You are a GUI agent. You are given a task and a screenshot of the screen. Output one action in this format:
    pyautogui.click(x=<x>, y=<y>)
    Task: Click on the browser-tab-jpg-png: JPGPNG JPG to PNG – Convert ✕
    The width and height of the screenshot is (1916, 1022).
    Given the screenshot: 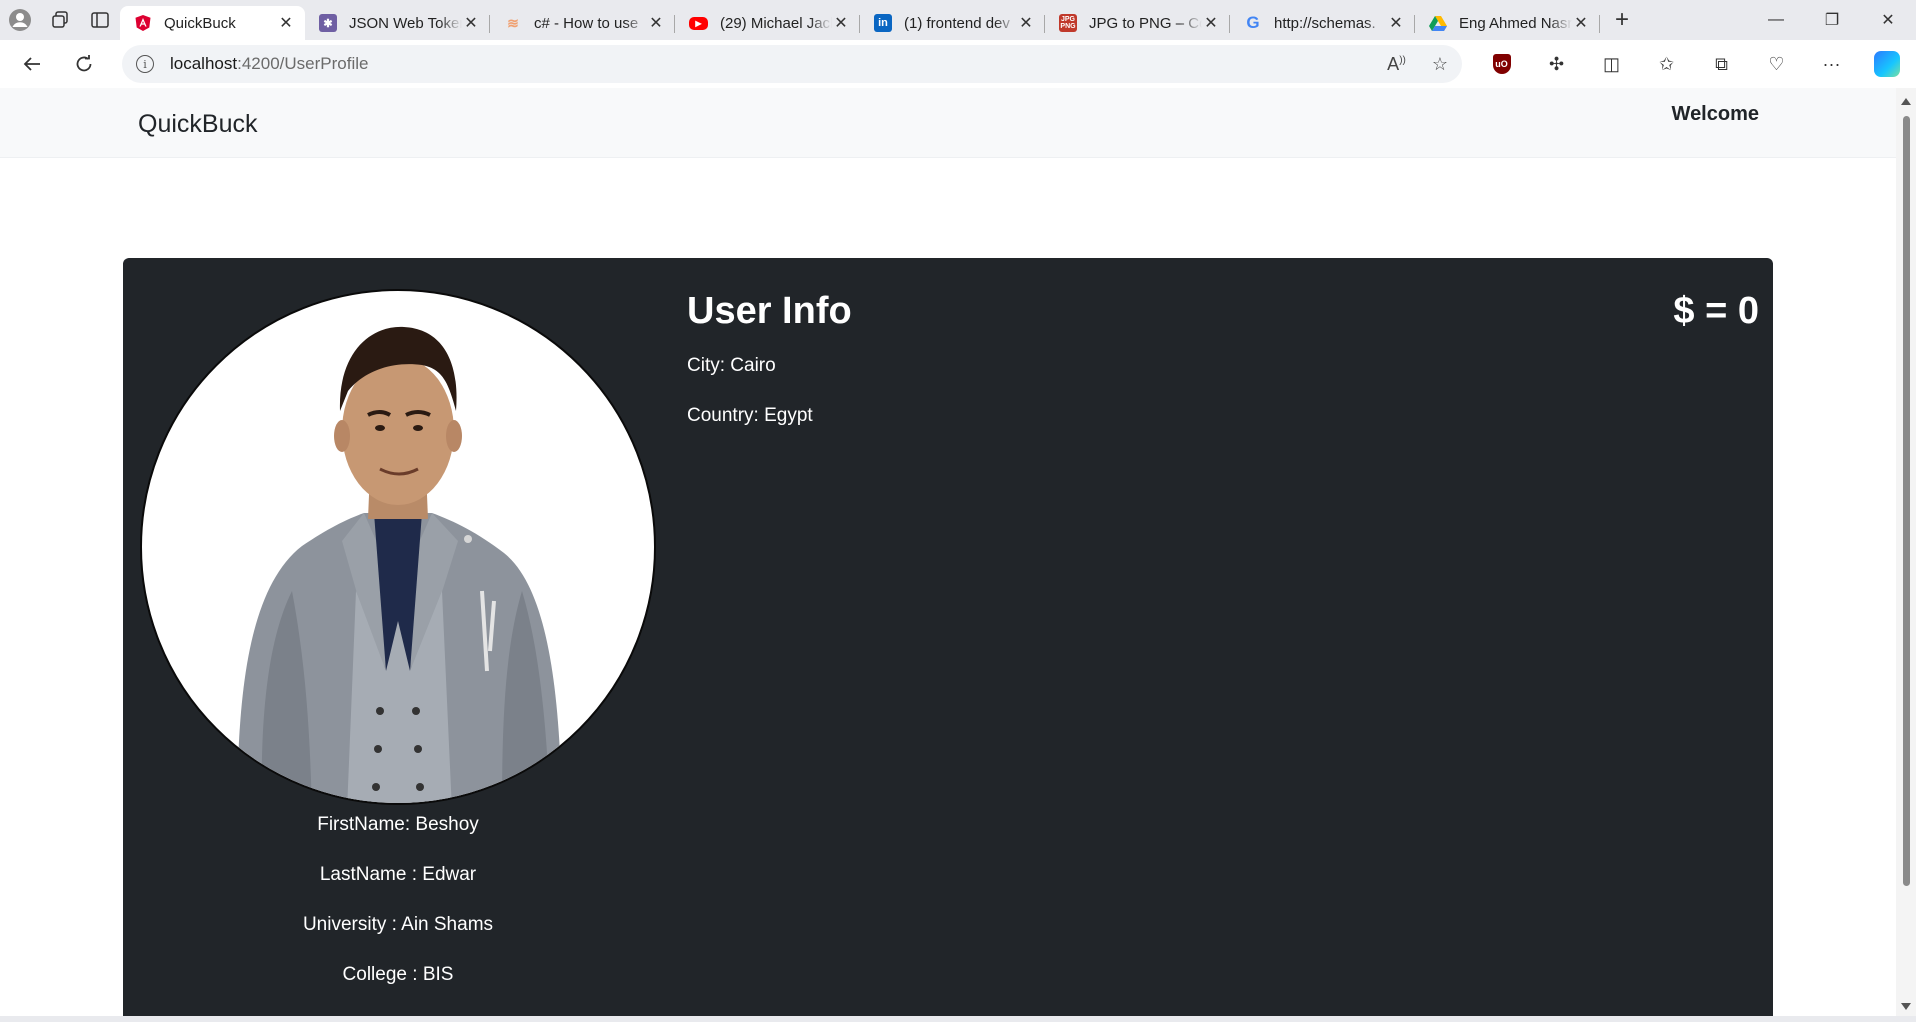 What is the action you would take?
    pyautogui.click(x=1137, y=23)
    